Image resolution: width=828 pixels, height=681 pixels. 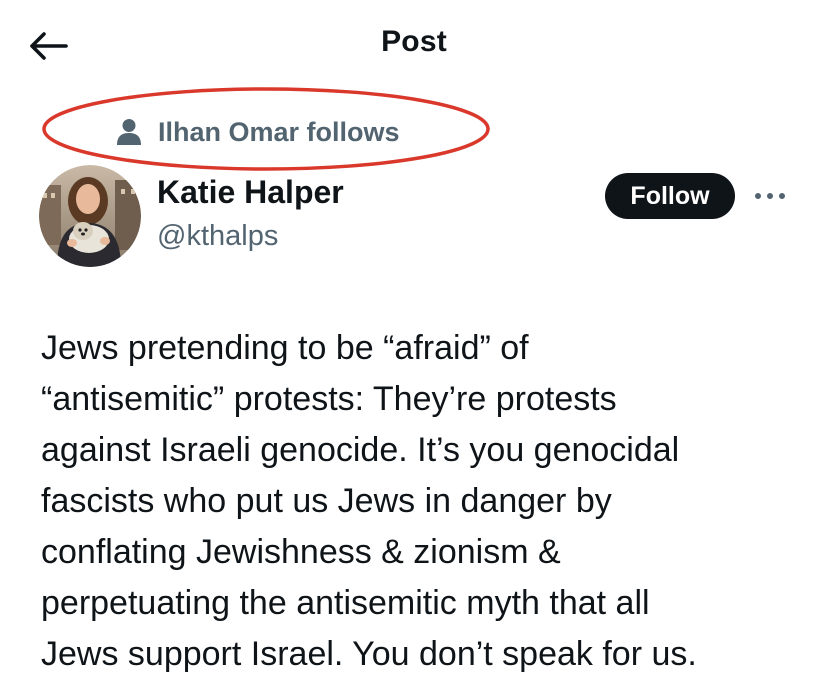 I want to click on avatar, so click(x=90, y=216).